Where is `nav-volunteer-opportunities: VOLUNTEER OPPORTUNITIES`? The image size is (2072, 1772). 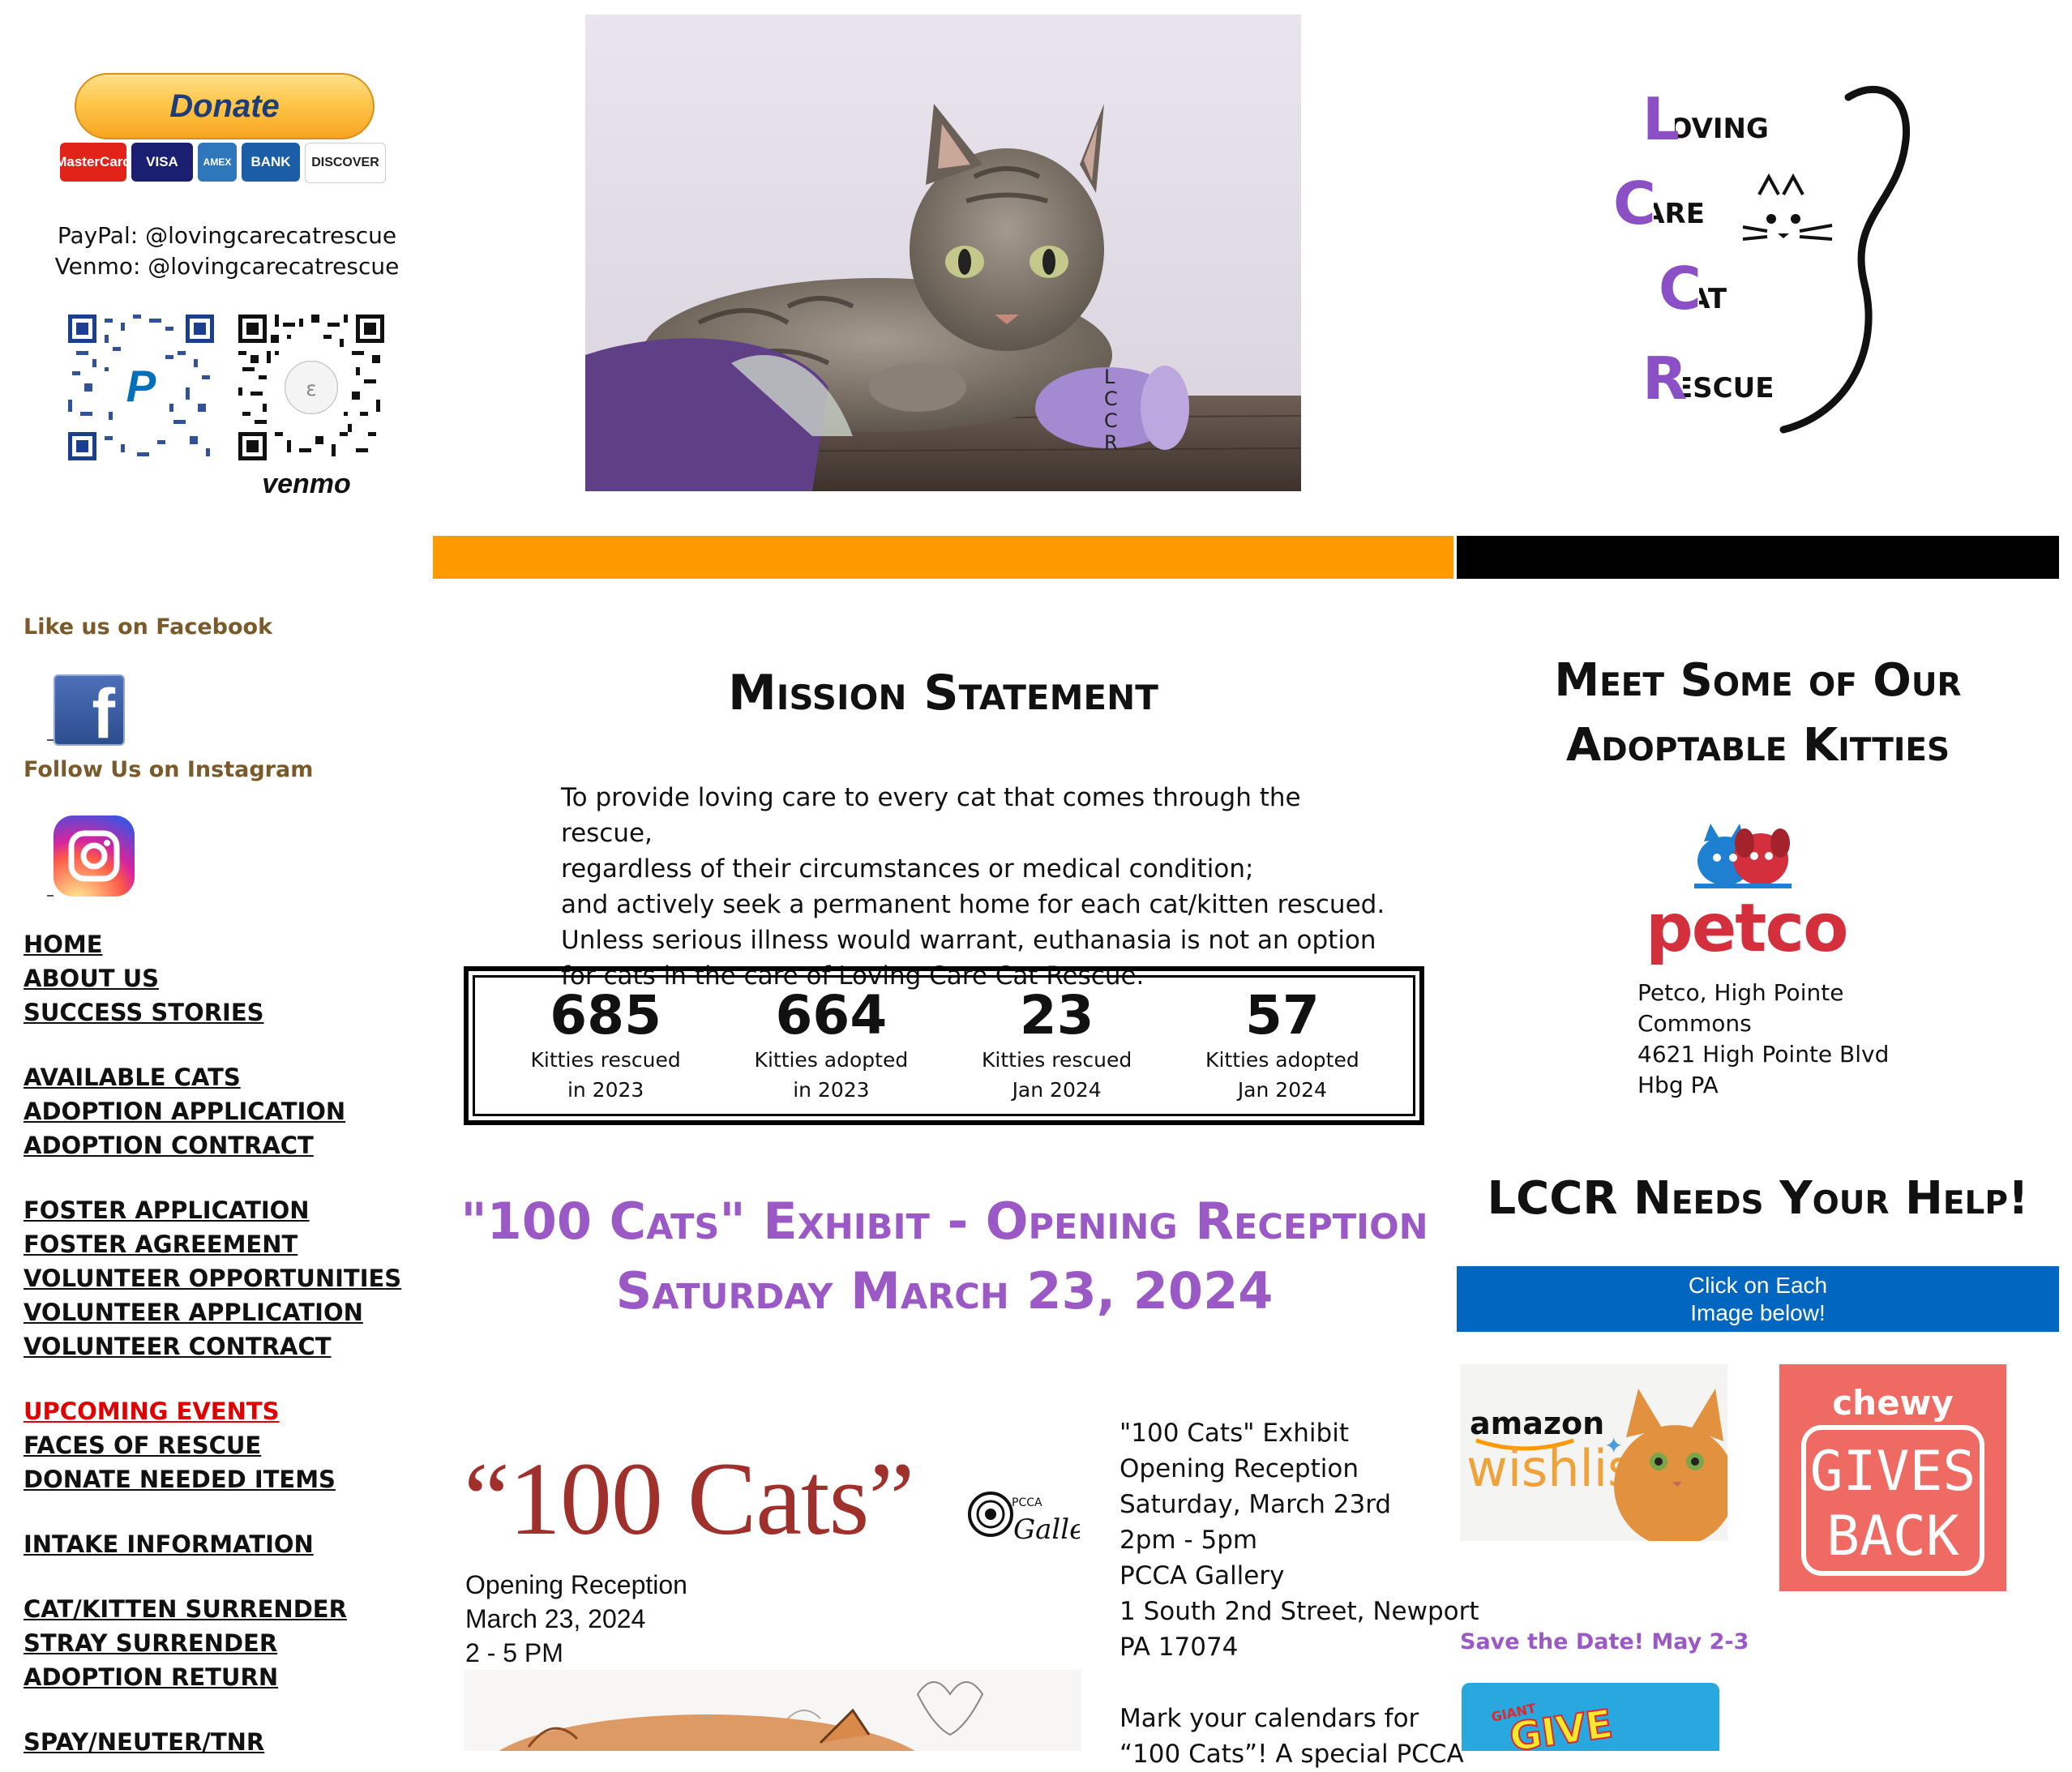
nav-volunteer-opportunities: VOLUNTEER OPPORTUNITIES is located at coordinates (213, 1278).